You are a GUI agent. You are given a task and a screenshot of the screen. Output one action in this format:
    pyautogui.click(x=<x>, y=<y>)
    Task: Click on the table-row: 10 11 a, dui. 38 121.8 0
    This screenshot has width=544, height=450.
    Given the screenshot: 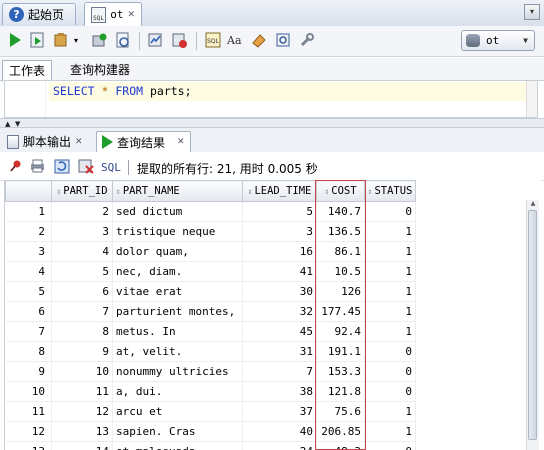 What is the action you would take?
    pyautogui.click(x=265, y=391)
    